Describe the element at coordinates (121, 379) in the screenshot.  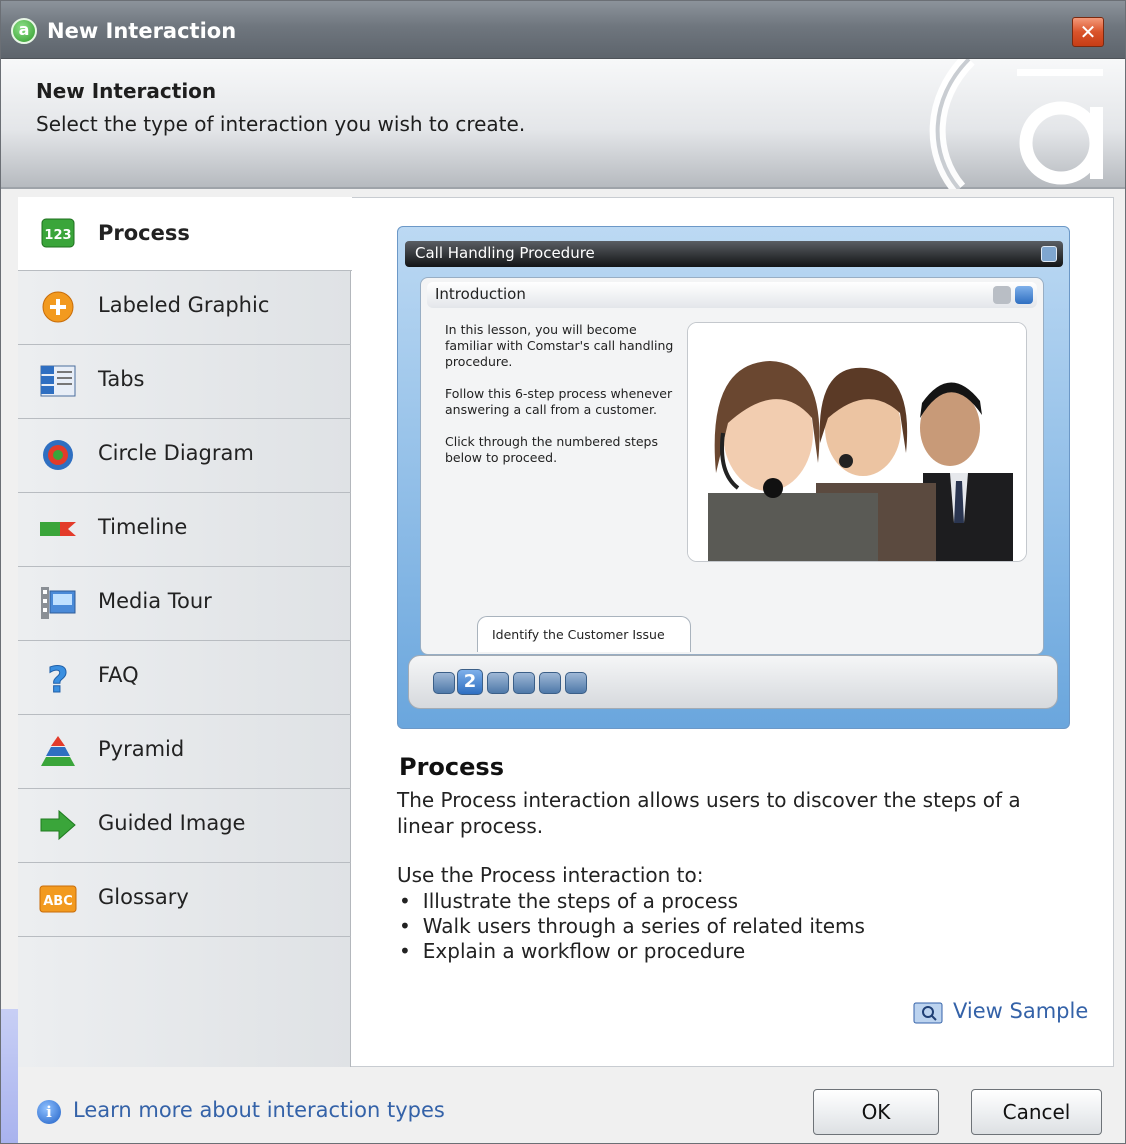
I see `nav-label: Tabs` at that location.